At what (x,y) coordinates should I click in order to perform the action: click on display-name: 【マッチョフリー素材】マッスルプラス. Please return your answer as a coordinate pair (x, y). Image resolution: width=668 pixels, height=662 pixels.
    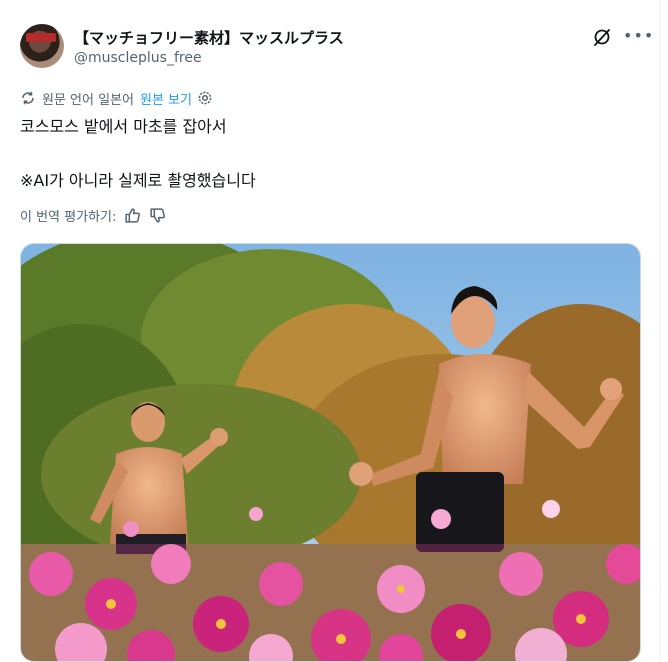
    Looking at the image, I should click on (209, 37).